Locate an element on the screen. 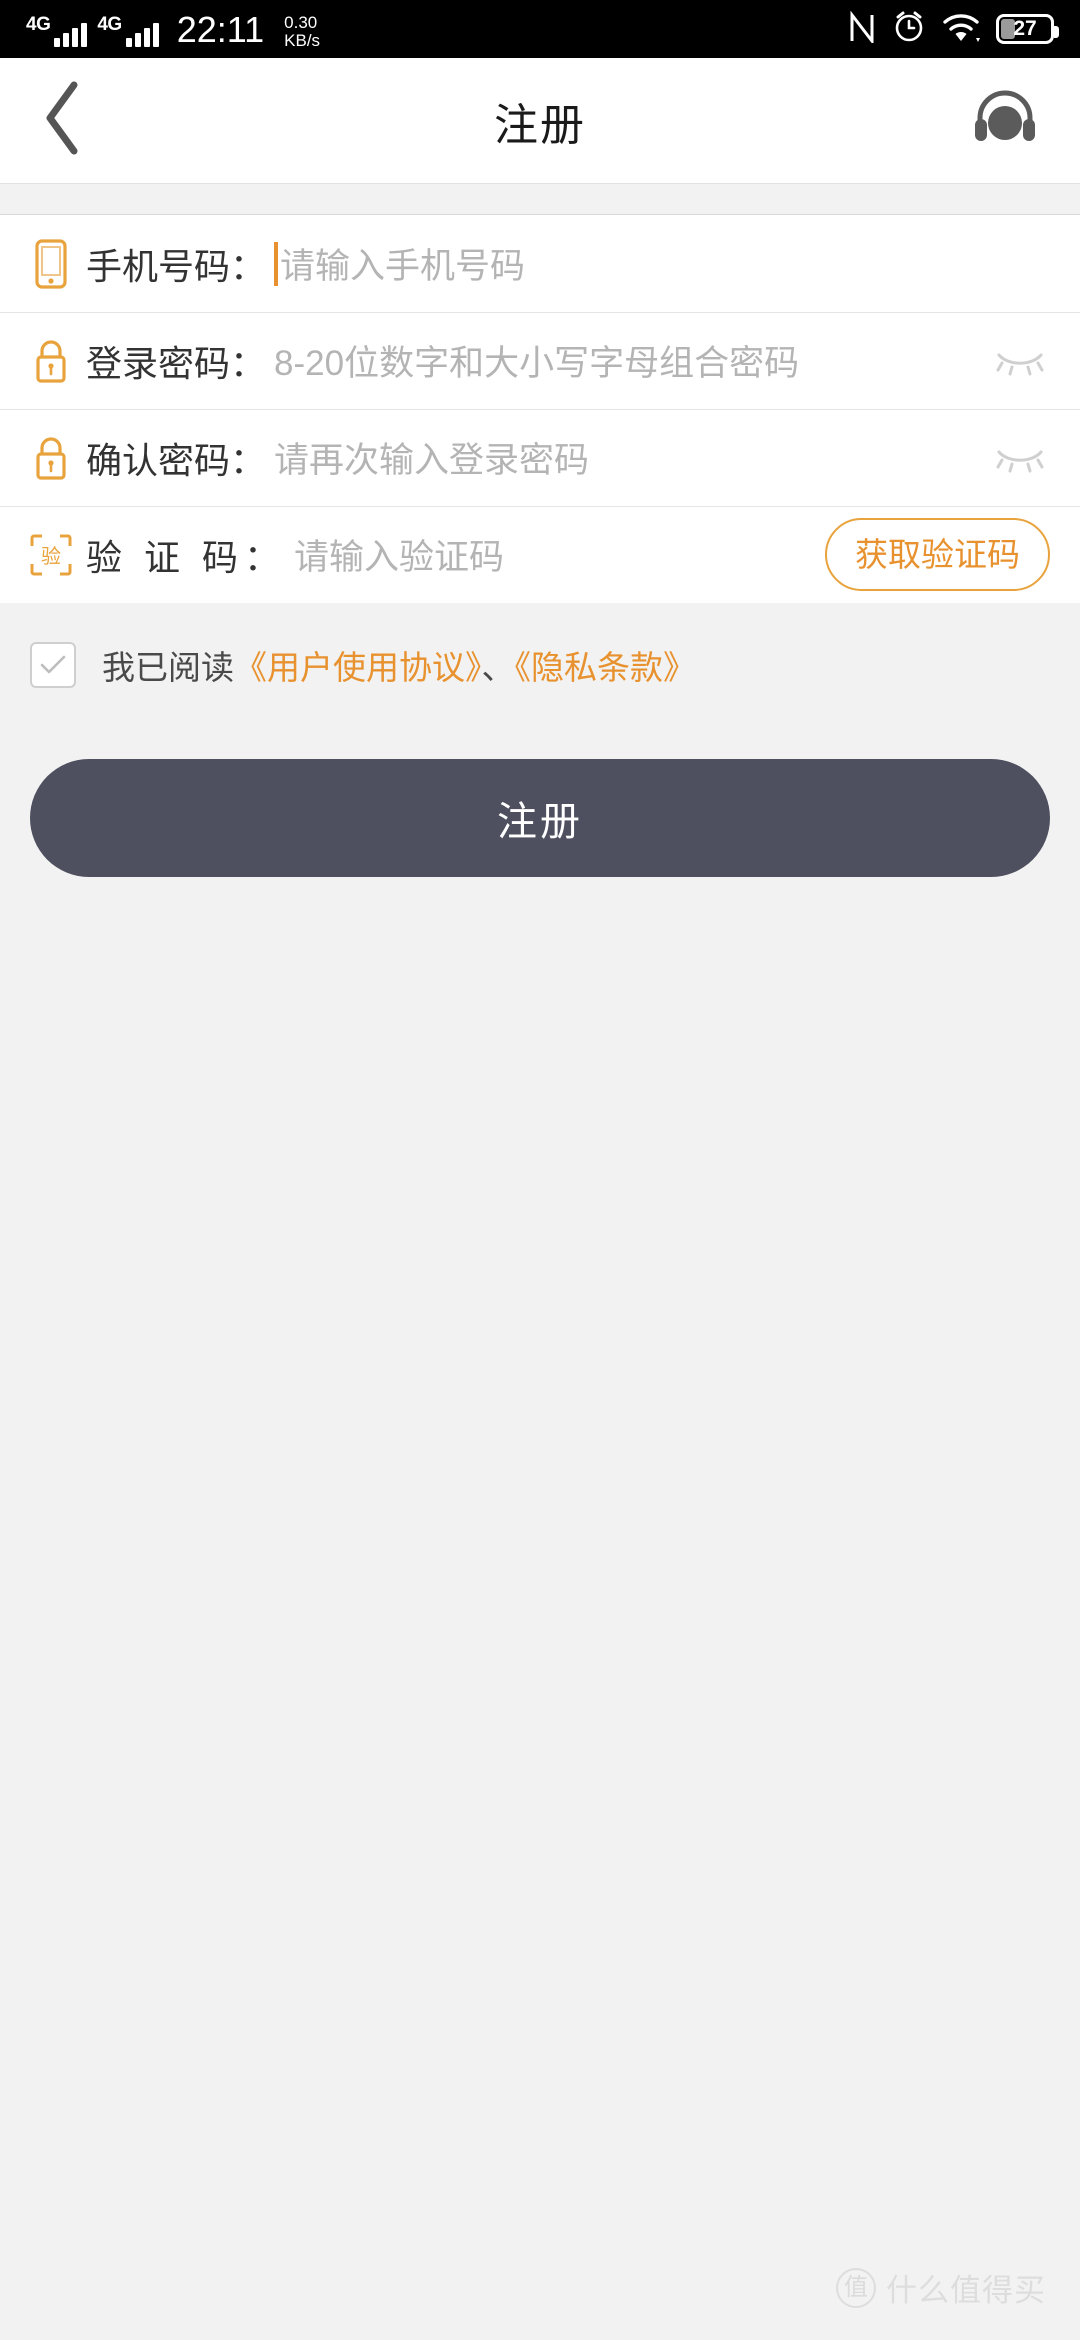  section-separator is located at coordinates (540, 199).